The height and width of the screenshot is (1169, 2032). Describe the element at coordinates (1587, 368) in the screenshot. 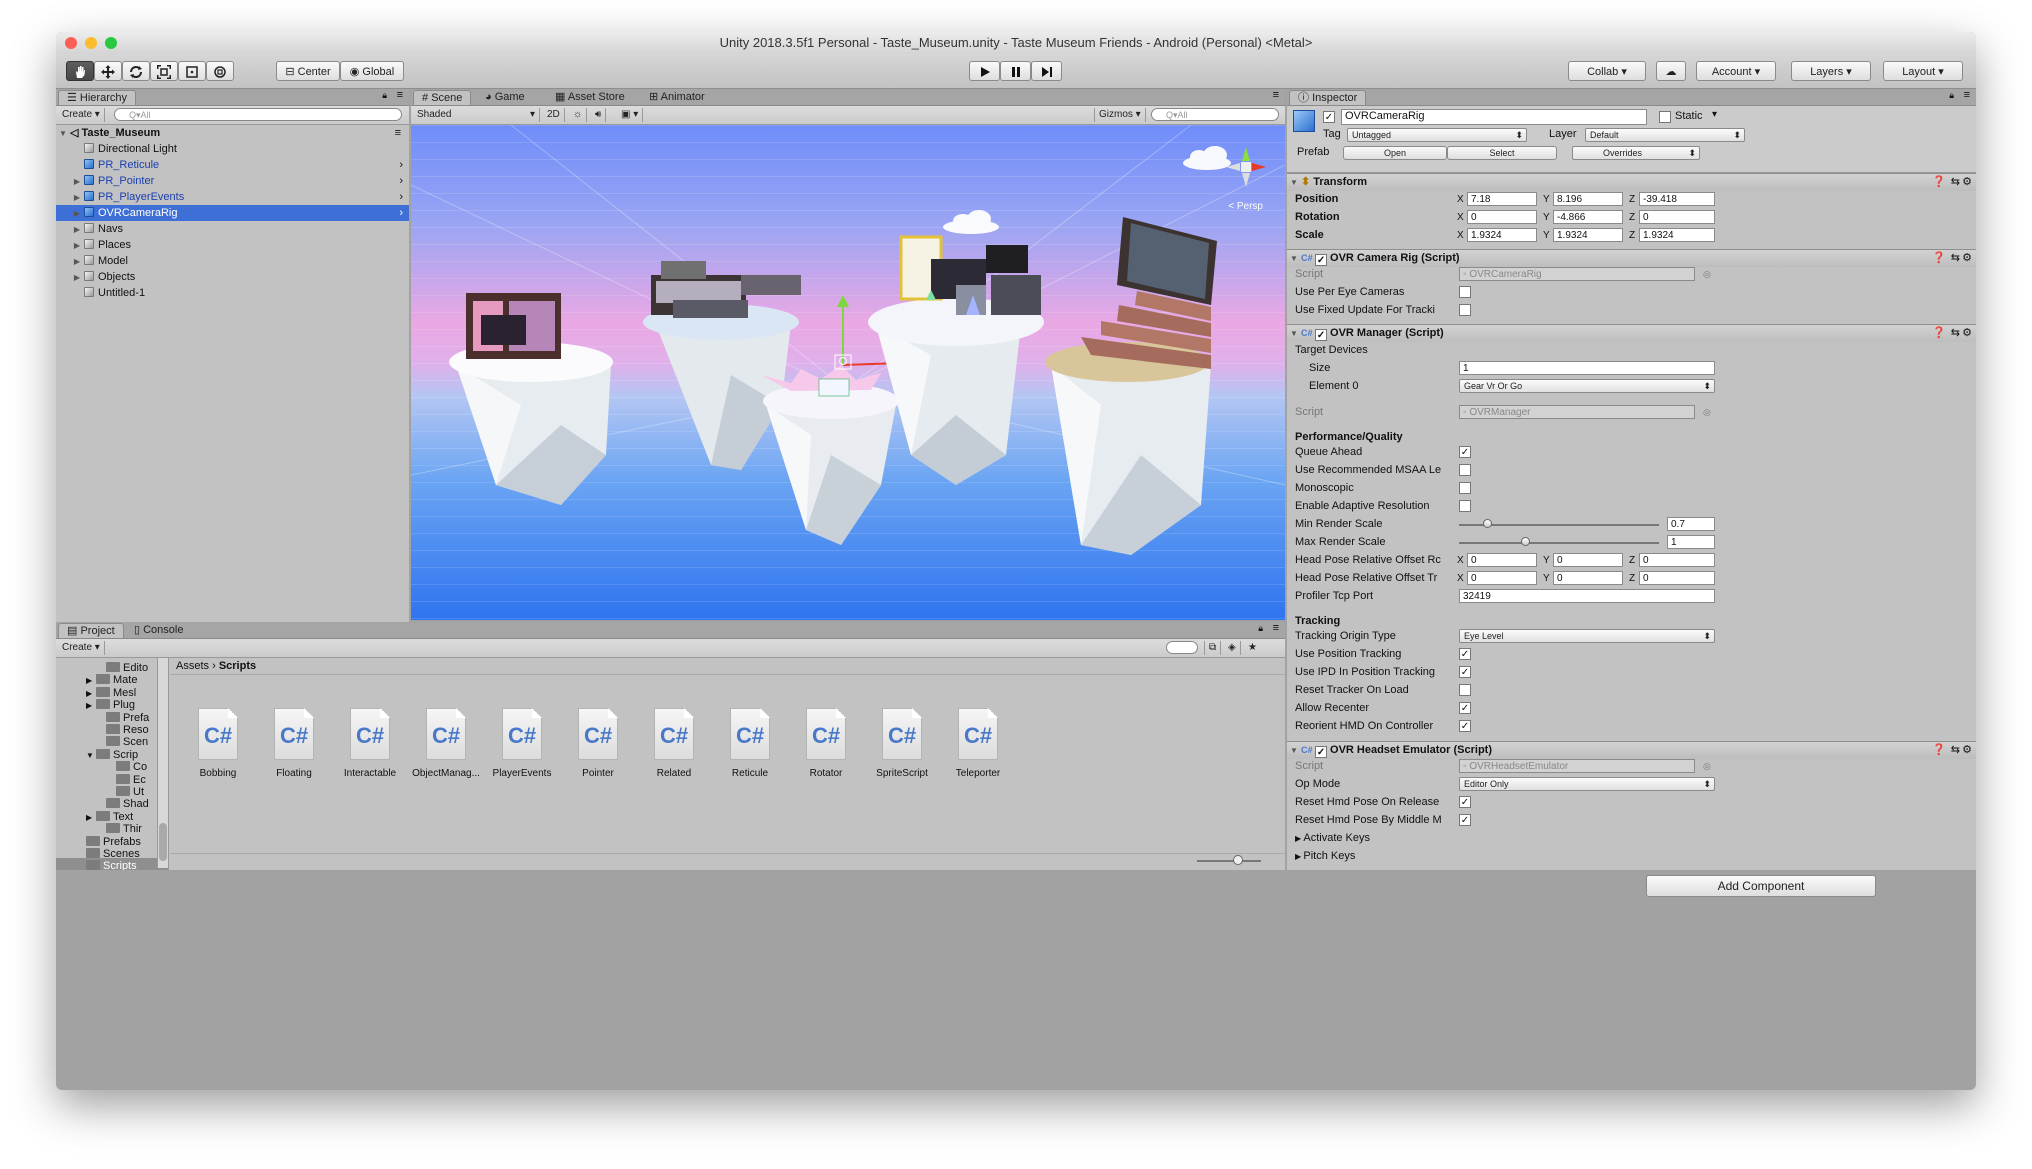

I see `size-field: 1` at that location.